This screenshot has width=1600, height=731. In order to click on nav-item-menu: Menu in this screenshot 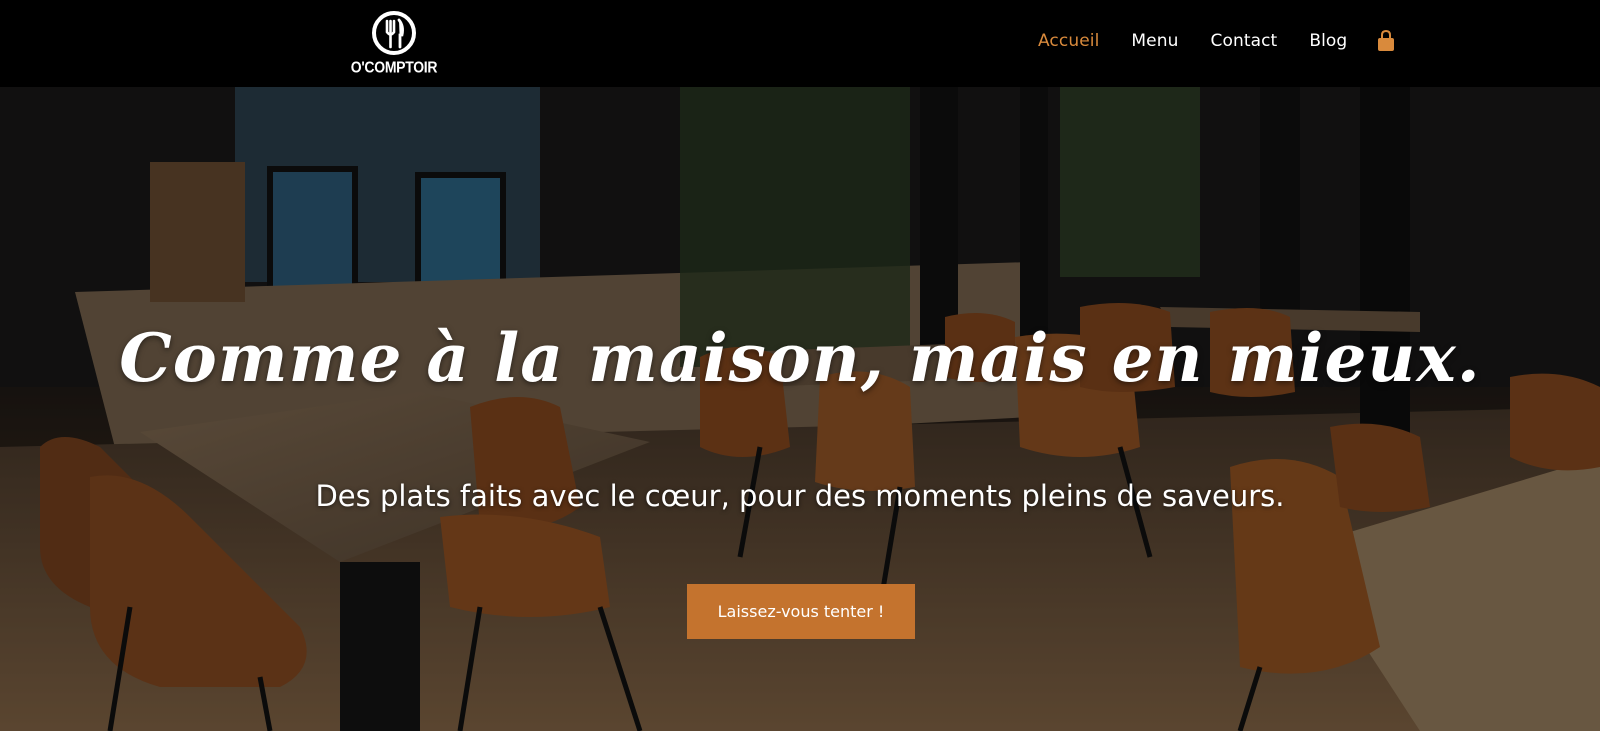, I will do `click(1154, 41)`.